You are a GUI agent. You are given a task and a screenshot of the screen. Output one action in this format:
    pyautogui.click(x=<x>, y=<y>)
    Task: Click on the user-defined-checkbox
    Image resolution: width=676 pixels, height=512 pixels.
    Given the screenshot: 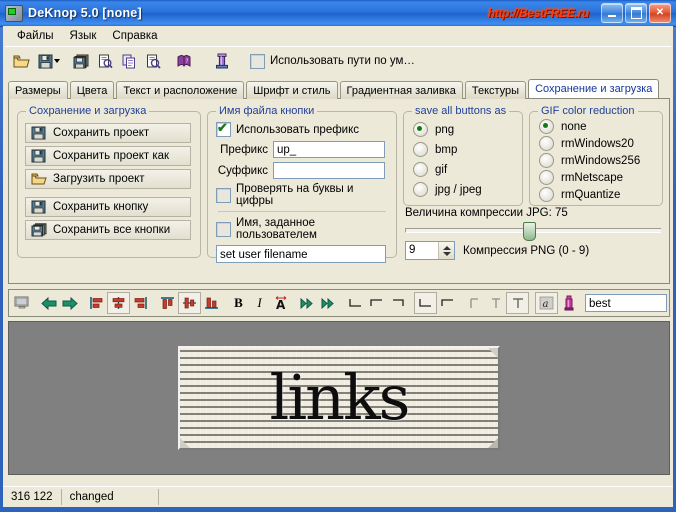 What is the action you would take?
    pyautogui.click(x=223, y=229)
    